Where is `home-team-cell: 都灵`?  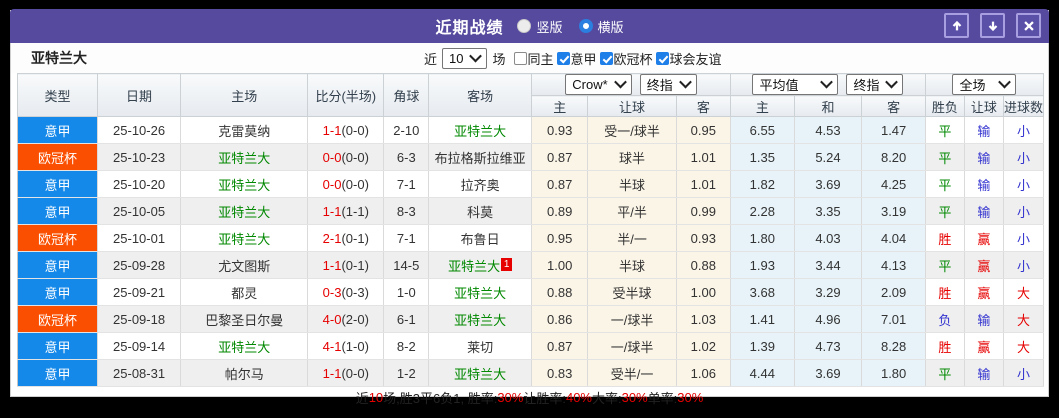 home-team-cell: 都灵 is located at coordinates (244, 292).